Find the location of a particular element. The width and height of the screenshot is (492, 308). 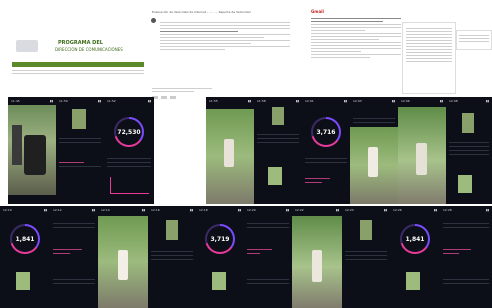

avatar is located at coordinates (153, 20).